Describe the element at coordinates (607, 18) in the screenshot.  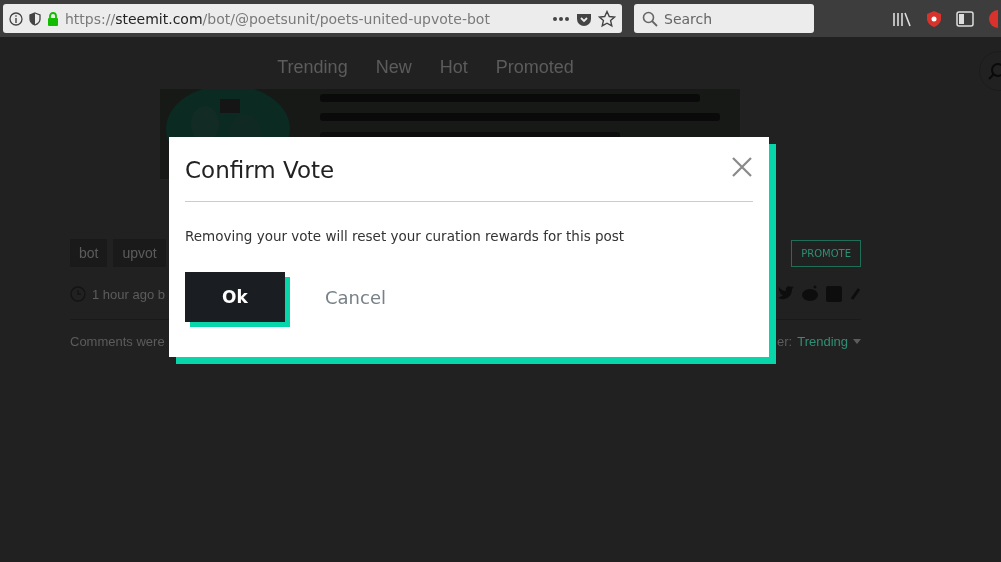
I see `star-icon` at that location.